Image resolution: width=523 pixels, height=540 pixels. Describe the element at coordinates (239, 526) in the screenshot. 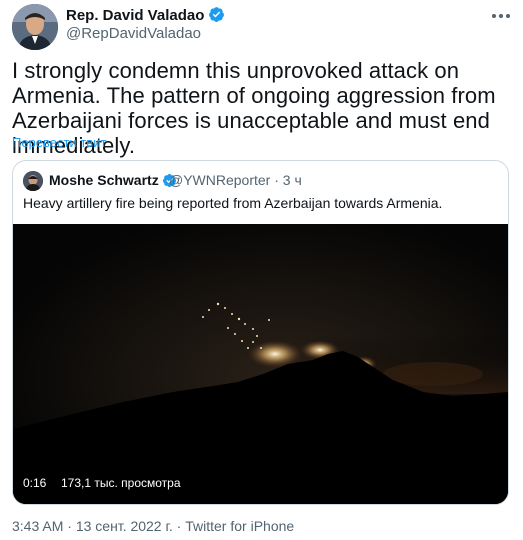

I see `tweet-source: Twitter for iPhone` at that location.